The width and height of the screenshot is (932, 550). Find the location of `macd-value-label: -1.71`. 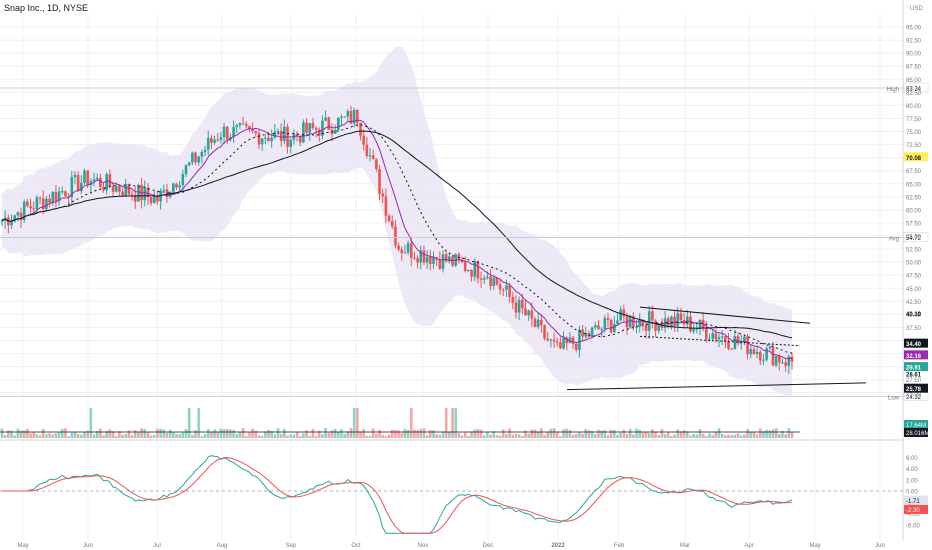

macd-value-label: -1.71 is located at coordinates (913, 502).